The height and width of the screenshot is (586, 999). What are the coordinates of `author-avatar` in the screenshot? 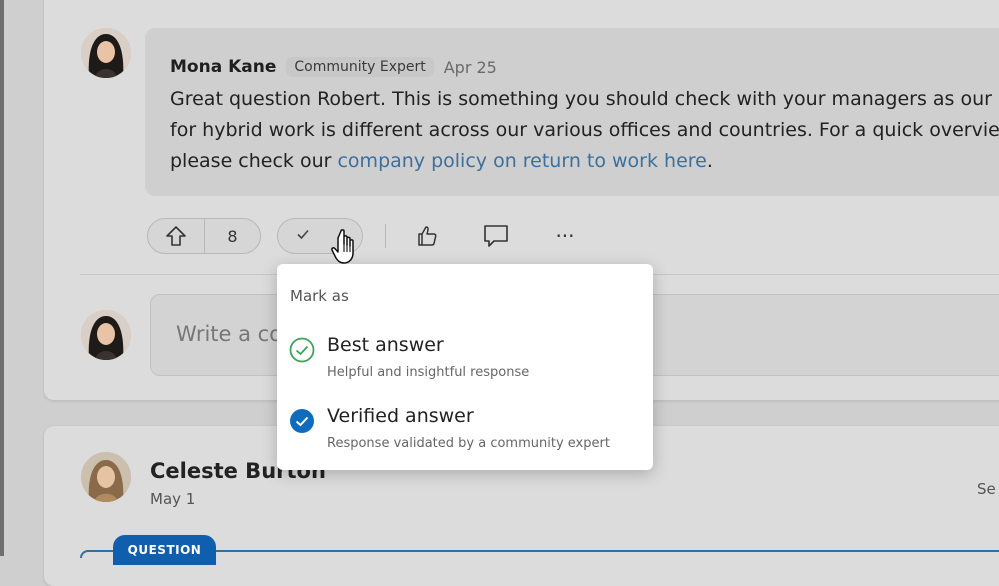 It's located at (106, 53).